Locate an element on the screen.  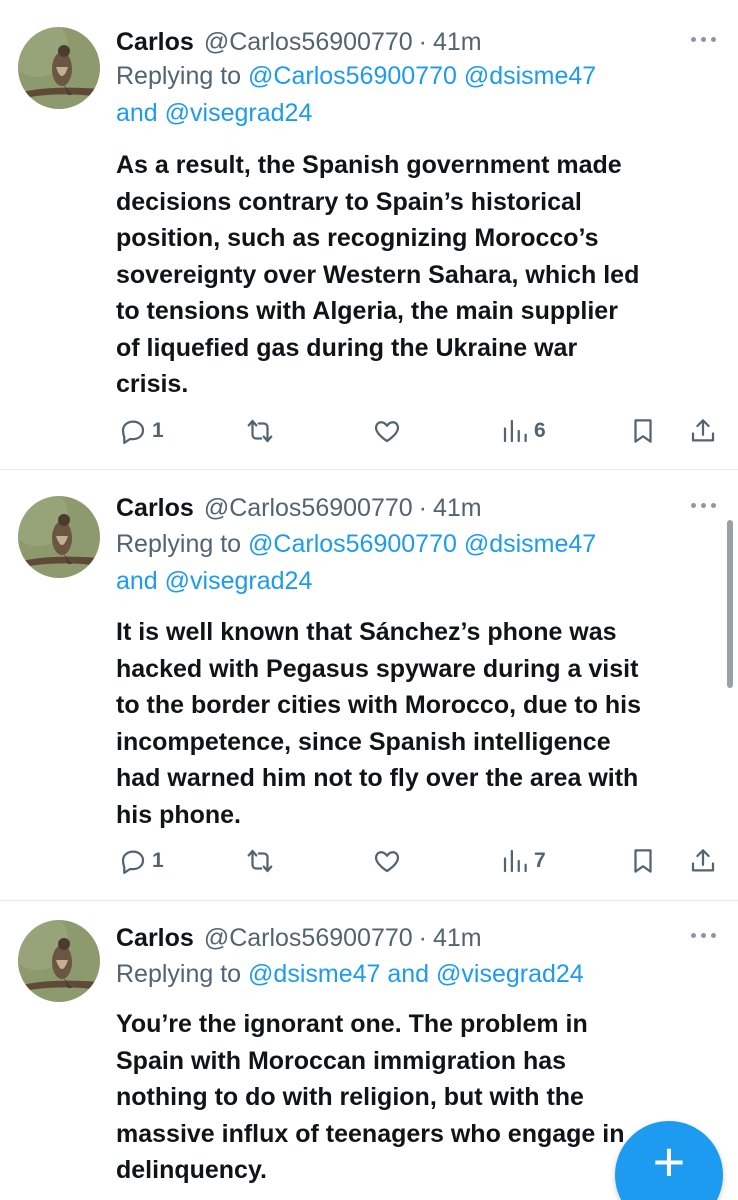
views-count: 7 is located at coordinates (540, 860).